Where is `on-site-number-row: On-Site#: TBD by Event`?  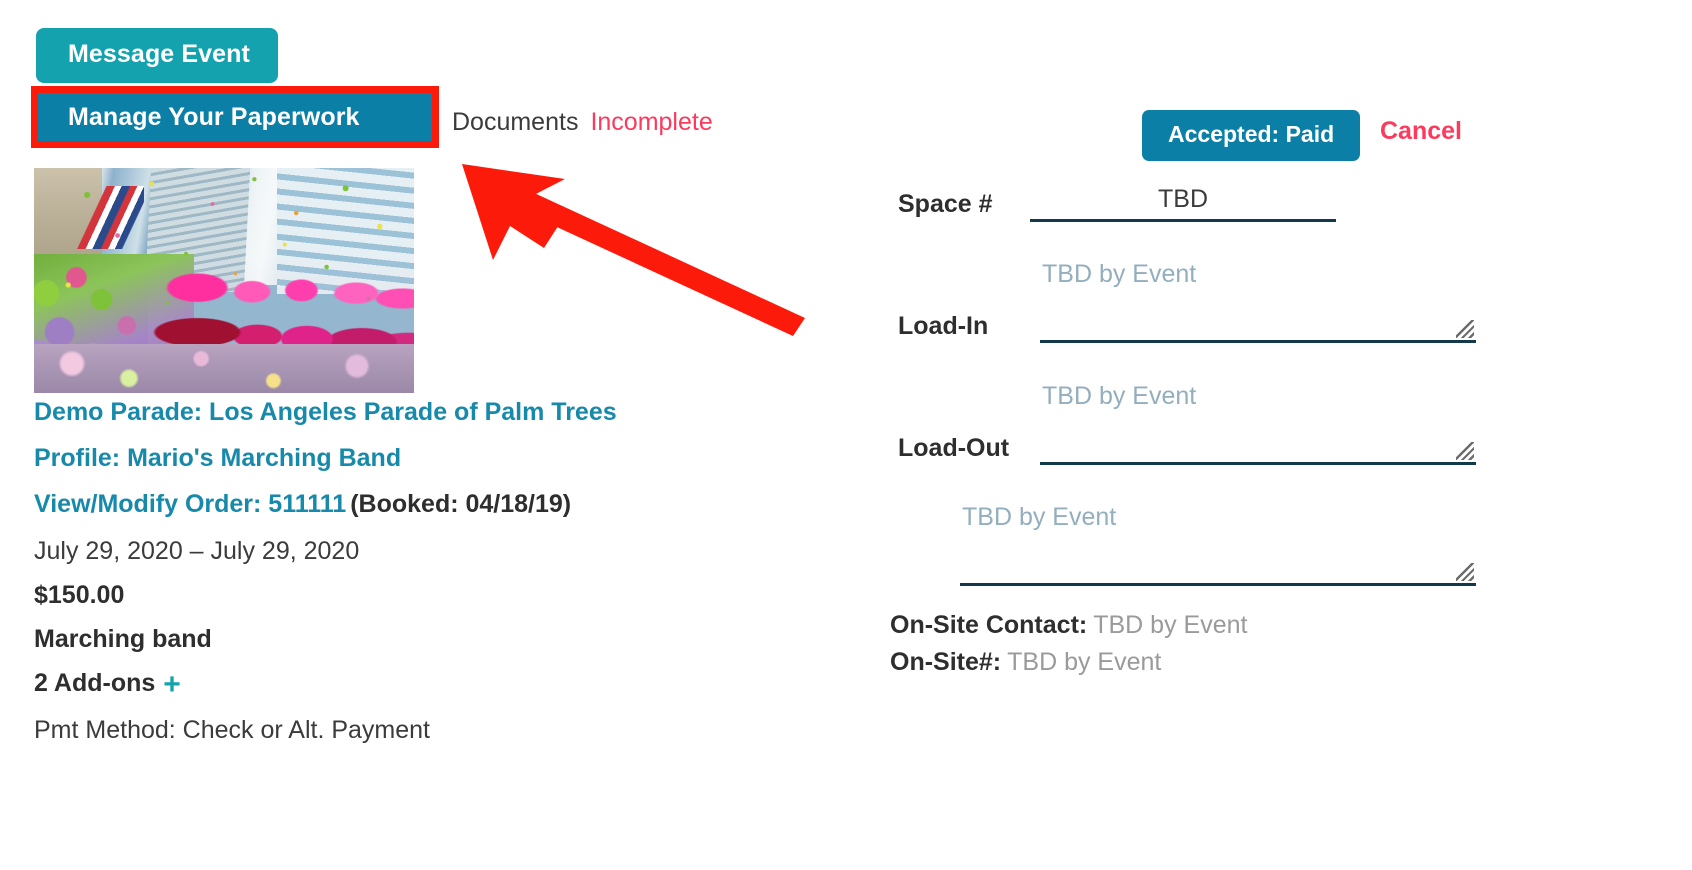
on-site-number-row: On-Site#: TBD by Event is located at coordinates (1025, 662).